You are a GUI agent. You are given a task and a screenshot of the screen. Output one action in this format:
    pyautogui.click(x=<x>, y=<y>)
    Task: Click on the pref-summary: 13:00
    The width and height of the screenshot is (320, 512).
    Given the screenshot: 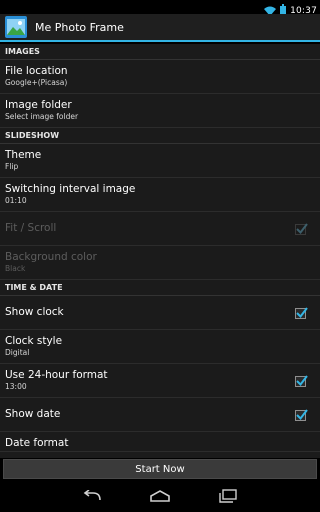 What is the action you would take?
    pyautogui.click(x=16, y=386)
    